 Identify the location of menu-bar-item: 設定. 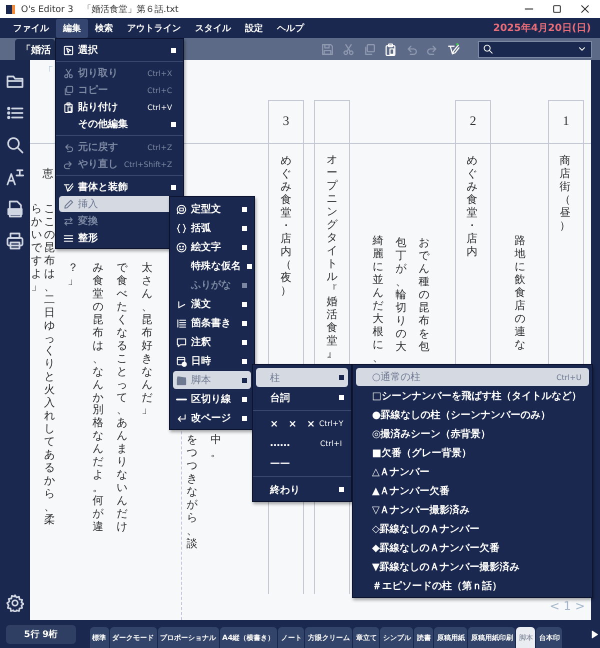
(254, 28).